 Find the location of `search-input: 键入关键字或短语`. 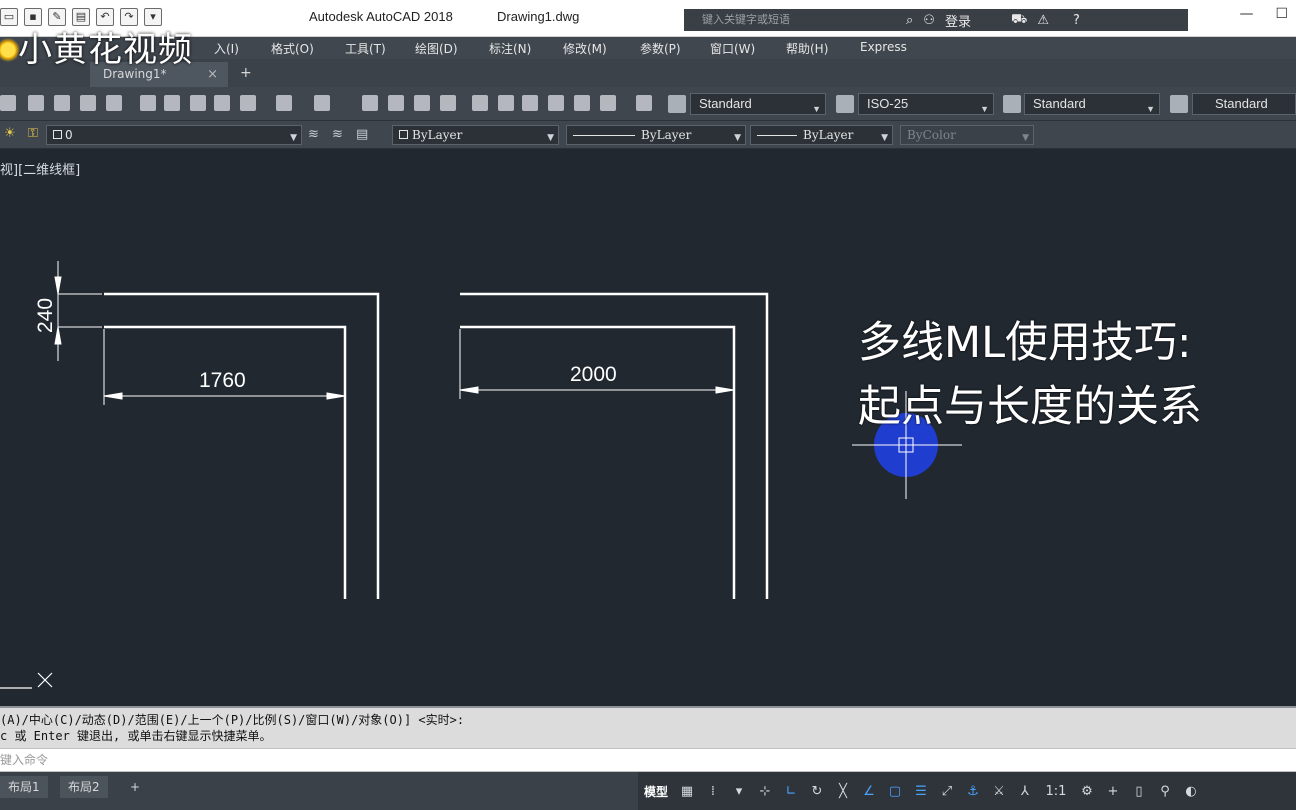

search-input: 键入关键字或短语 is located at coordinates (792, 20).